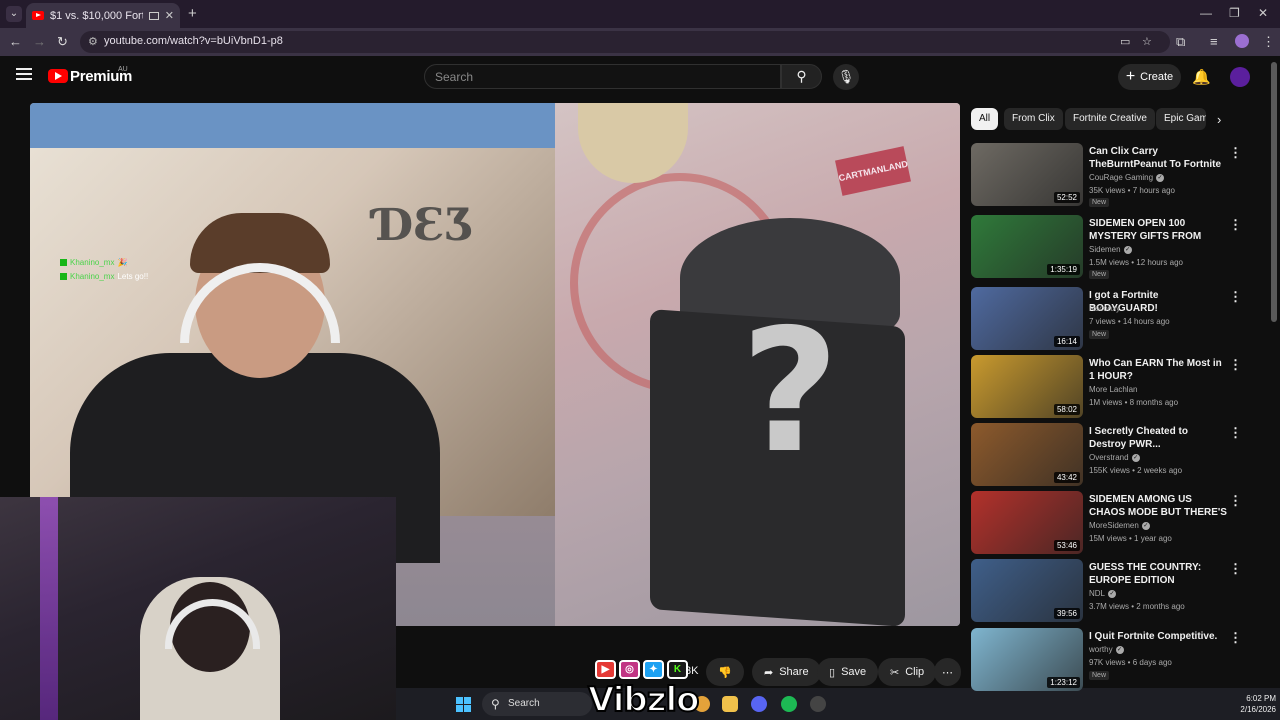 The image size is (1280, 720). Describe the element at coordinates (1242, 41) in the screenshot. I see `profile-avatar` at that location.